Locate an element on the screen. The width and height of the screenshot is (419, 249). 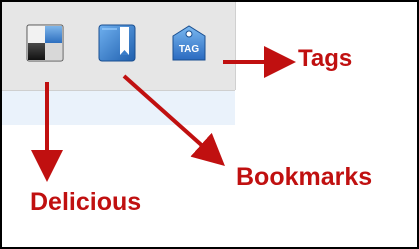
content-strip is located at coordinates (118, 108).